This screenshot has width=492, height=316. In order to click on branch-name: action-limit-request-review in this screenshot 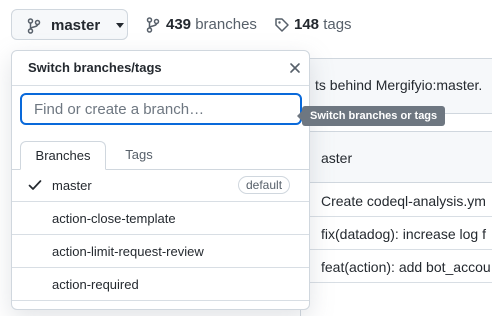, I will do `click(128, 251)`.